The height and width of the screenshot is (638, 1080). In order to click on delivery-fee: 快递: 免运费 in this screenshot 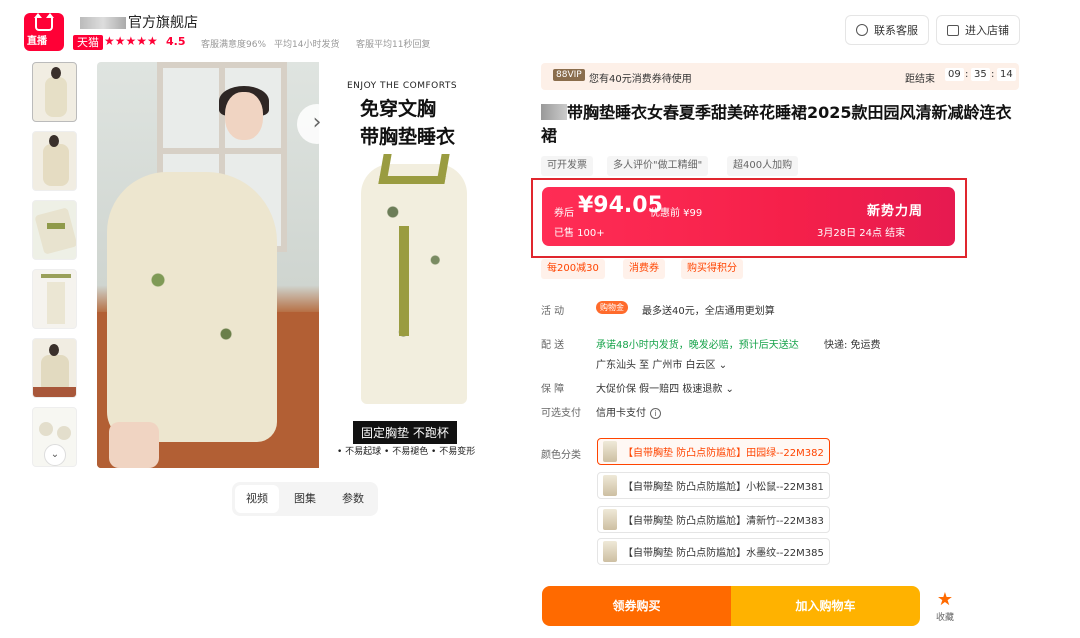, I will do `click(852, 345)`.